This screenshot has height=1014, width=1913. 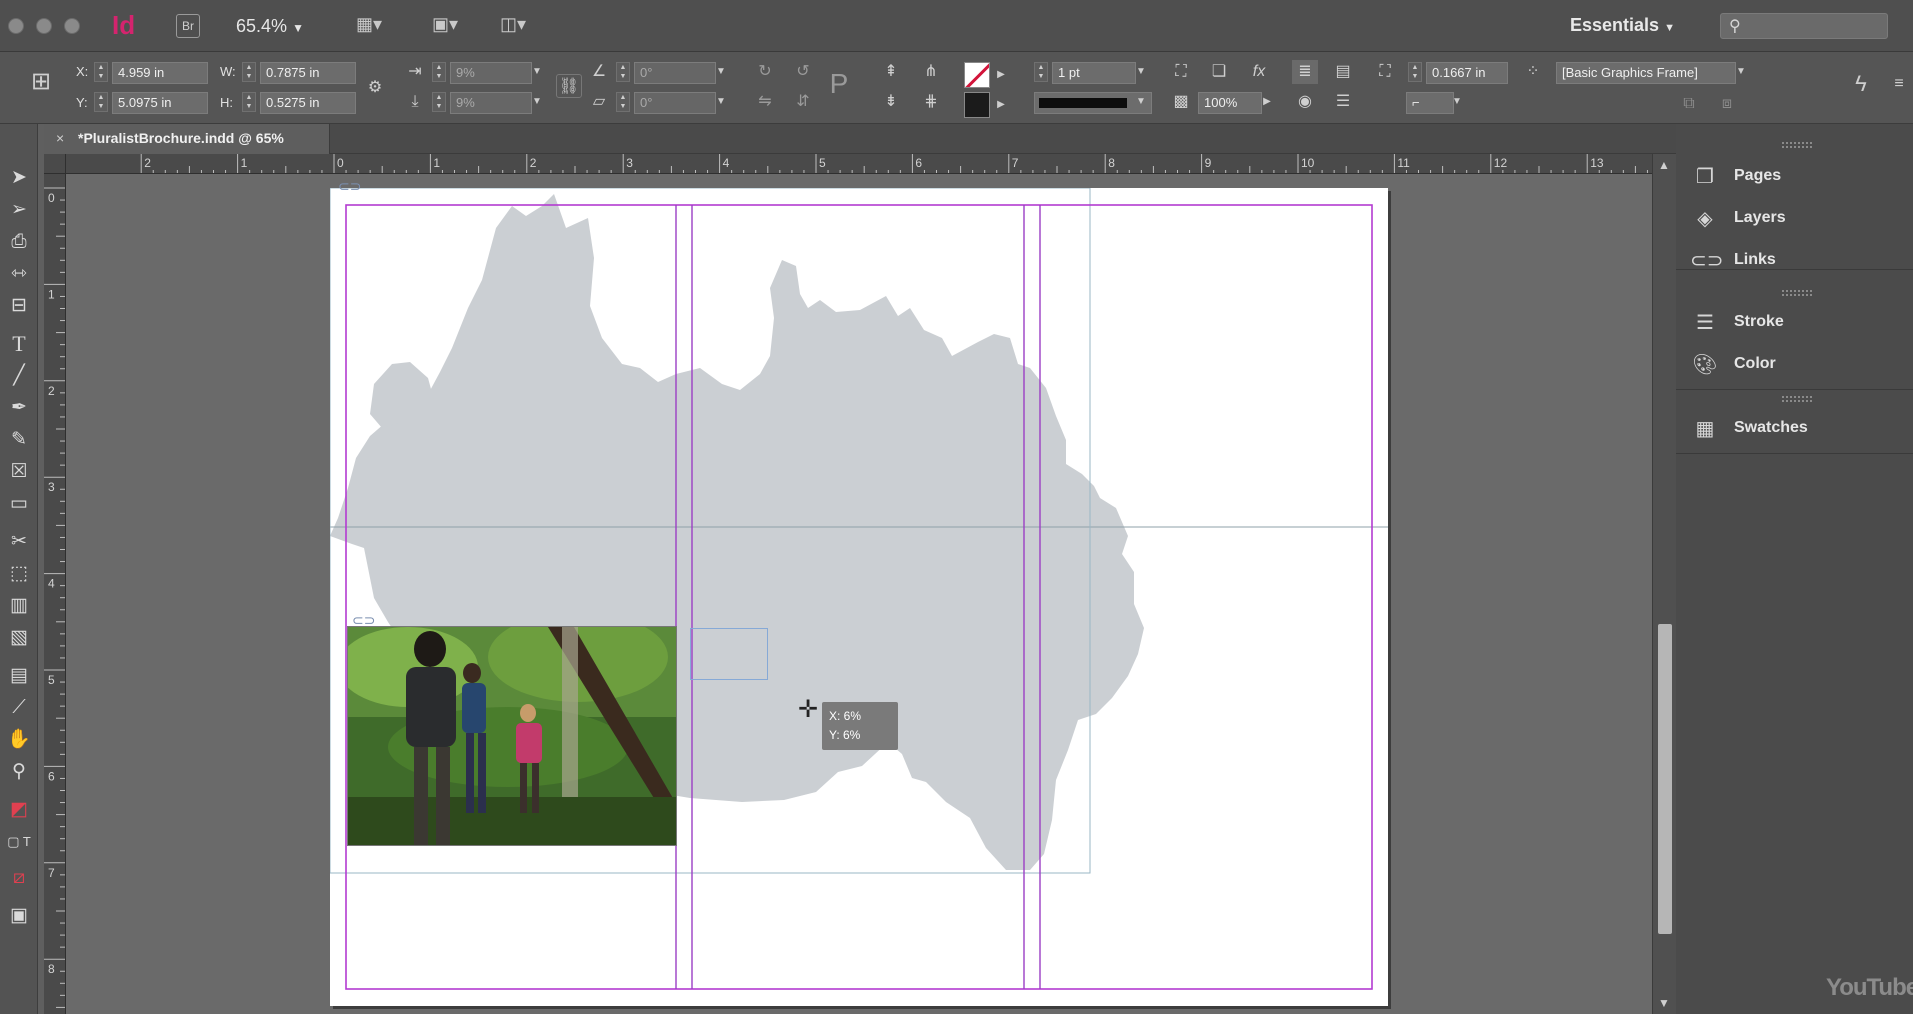 I want to click on drop-shadow-icon: ❏, so click(x=1219, y=72).